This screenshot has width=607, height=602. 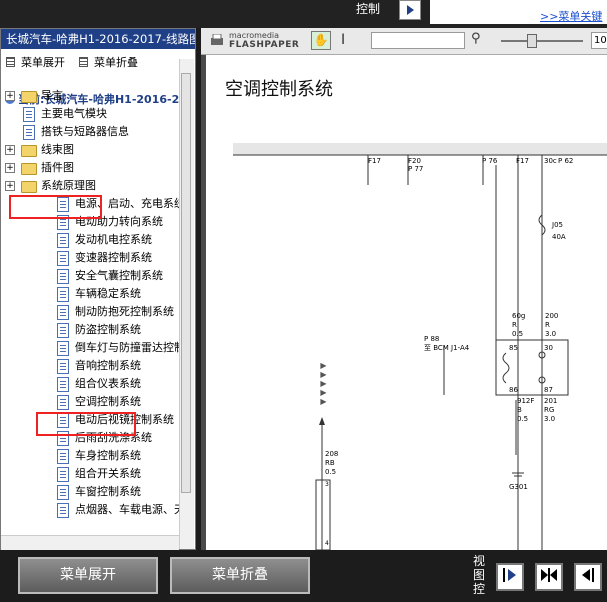 I want to click on tree-item: 空调控制系统, so click(x=90, y=402).